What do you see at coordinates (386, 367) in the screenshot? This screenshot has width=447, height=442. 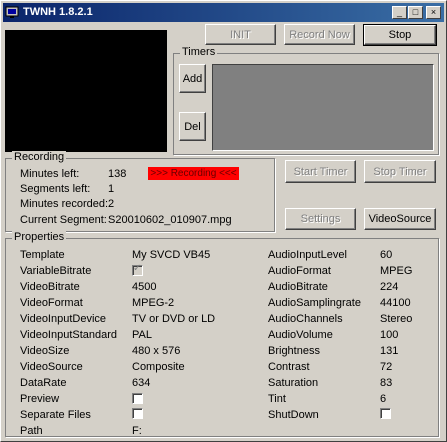 I see `prop-contrast-value: 72` at bounding box center [386, 367].